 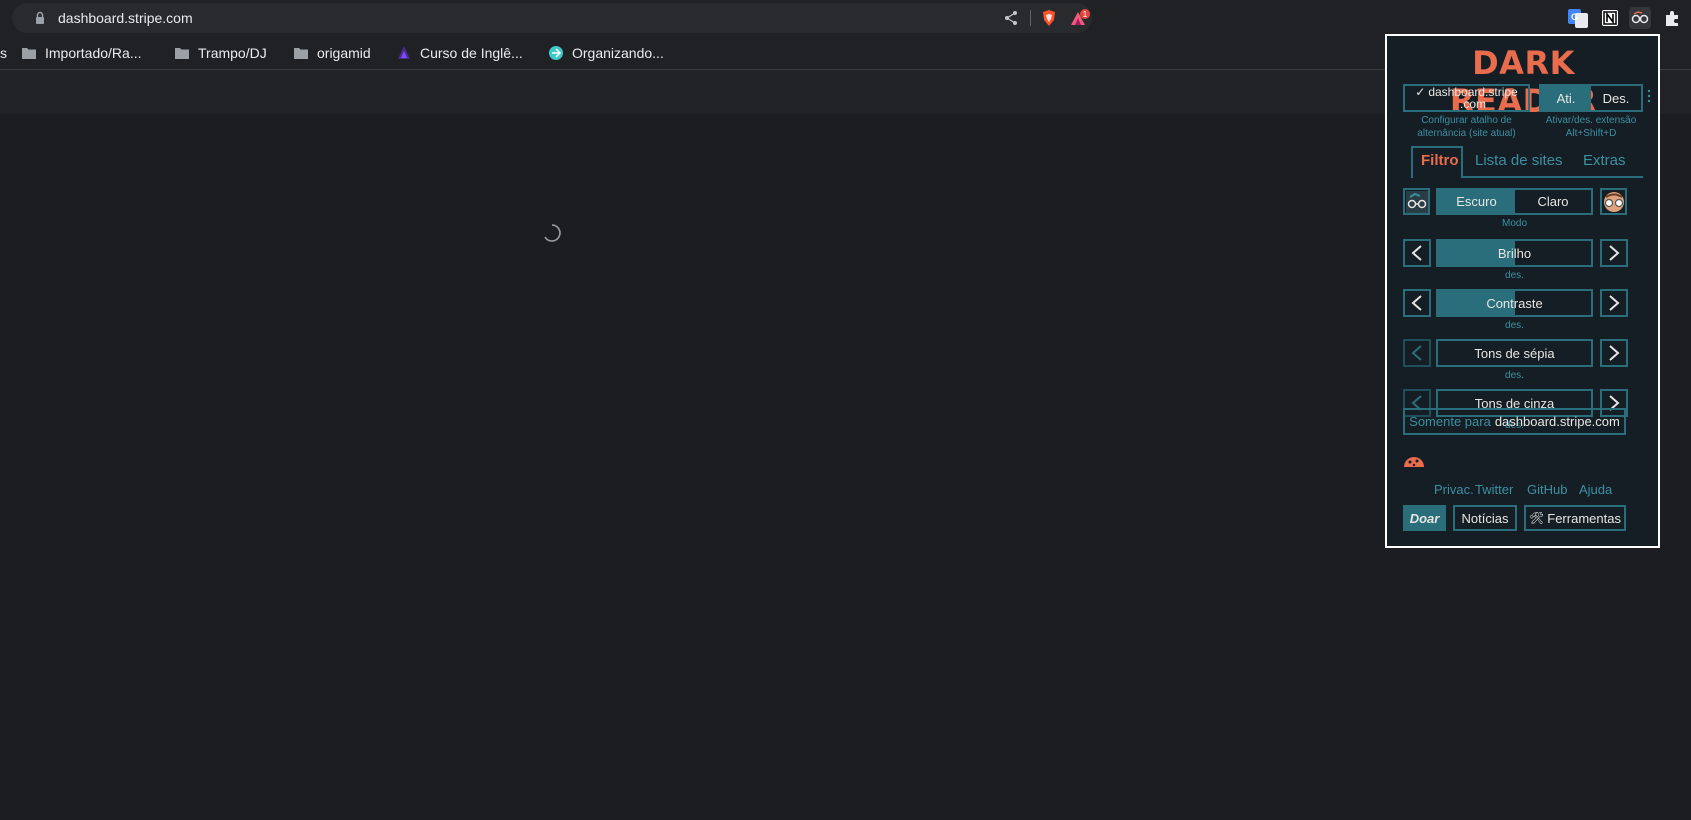 What do you see at coordinates (552, 18) in the screenshot?
I see `address-bar: dashboard.stripe.com 1` at bounding box center [552, 18].